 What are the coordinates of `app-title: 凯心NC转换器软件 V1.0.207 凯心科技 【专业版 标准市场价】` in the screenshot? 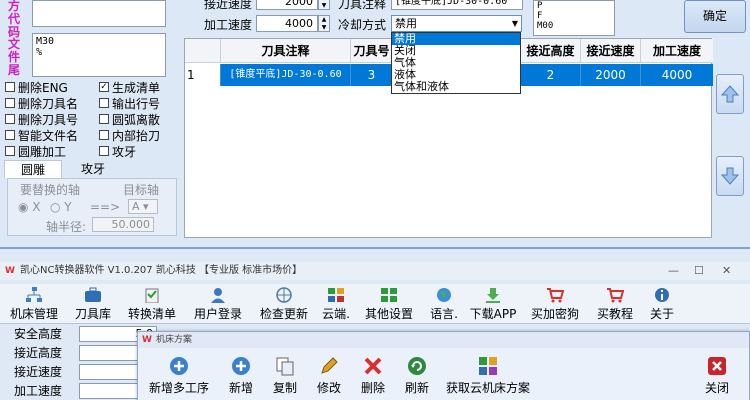 It's located at (161, 270).